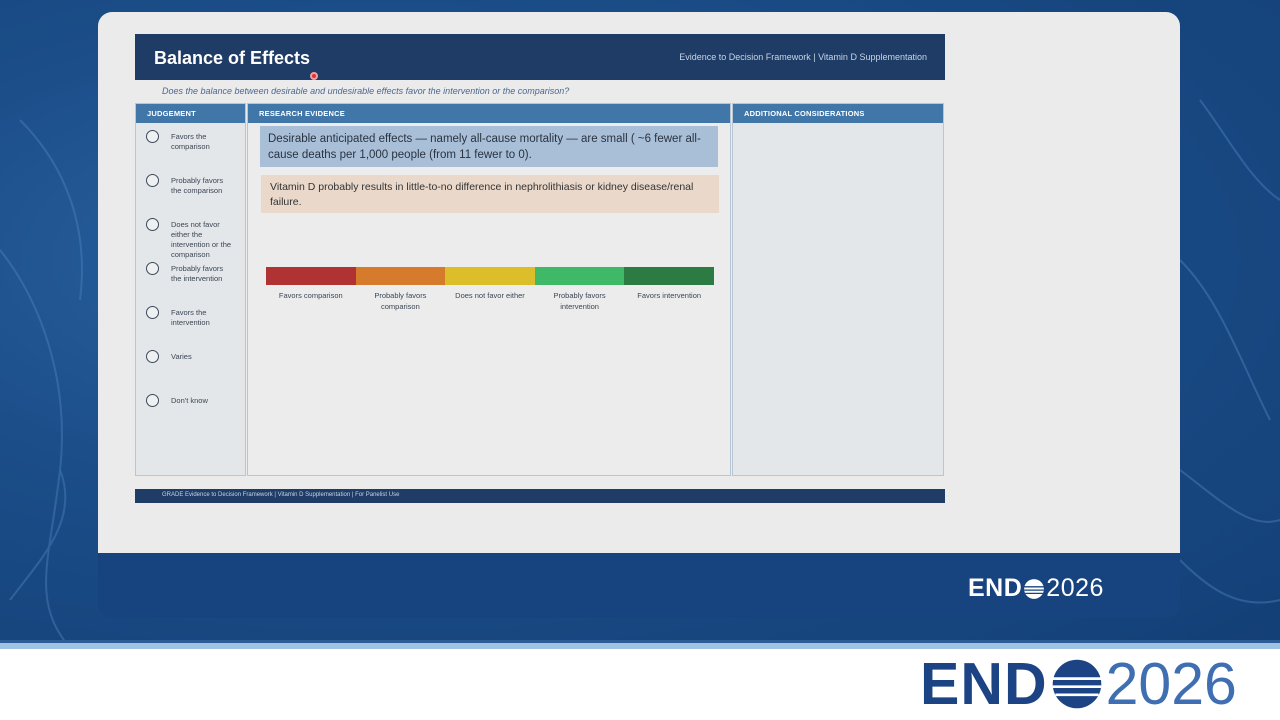 Image resolution: width=1280 pixels, height=720 pixels. What do you see at coordinates (197, 273) in the screenshot?
I see `option-label: Probably favors the intervention` at bounding box center [197, 273].